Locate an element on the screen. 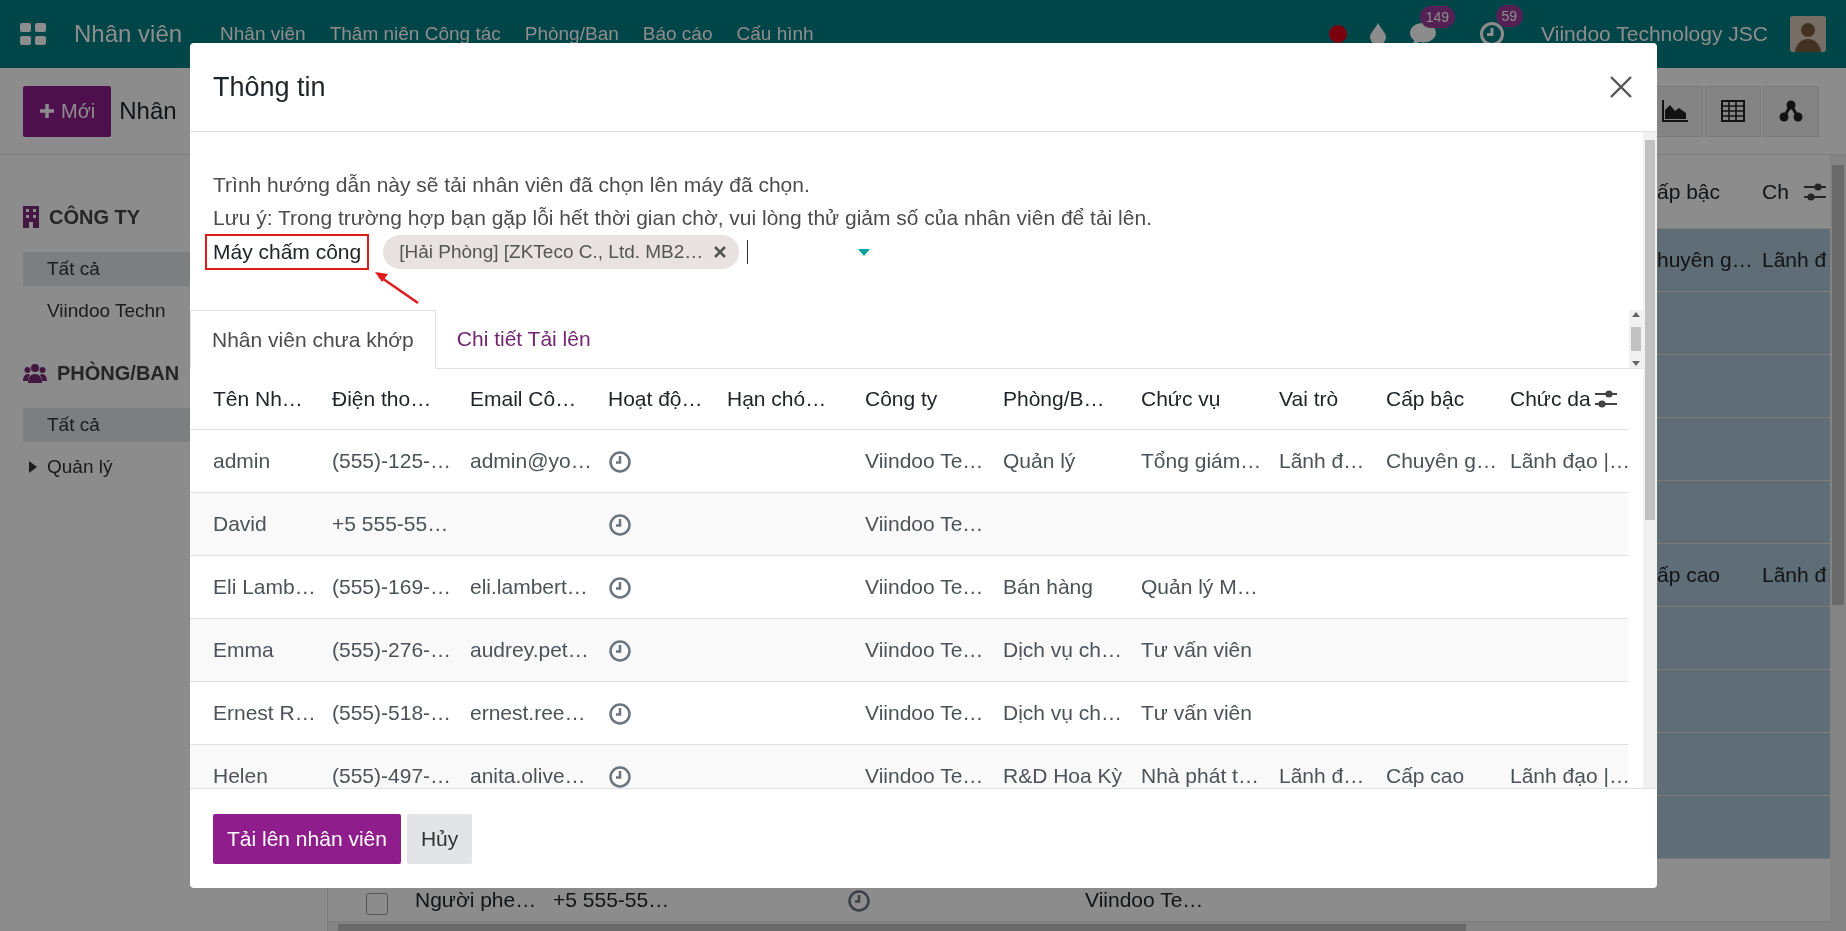  tab: Nhân viên chưa khớp is located at coordinates (313, 339).